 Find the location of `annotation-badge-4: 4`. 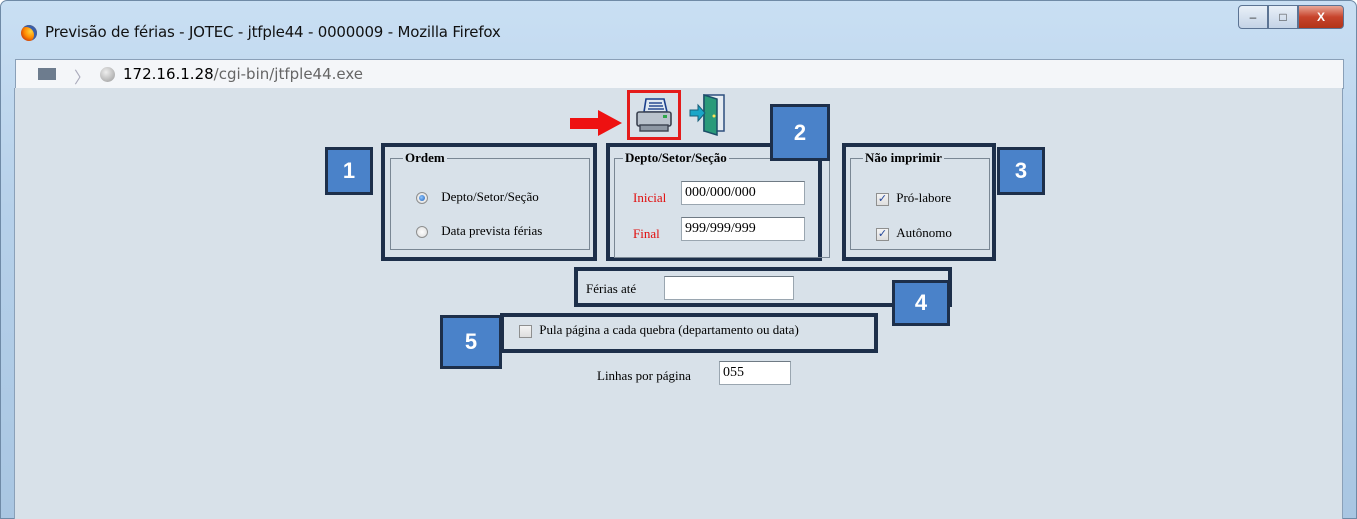

annotation-badge-4: 4 is located at coordinates (921, 303).